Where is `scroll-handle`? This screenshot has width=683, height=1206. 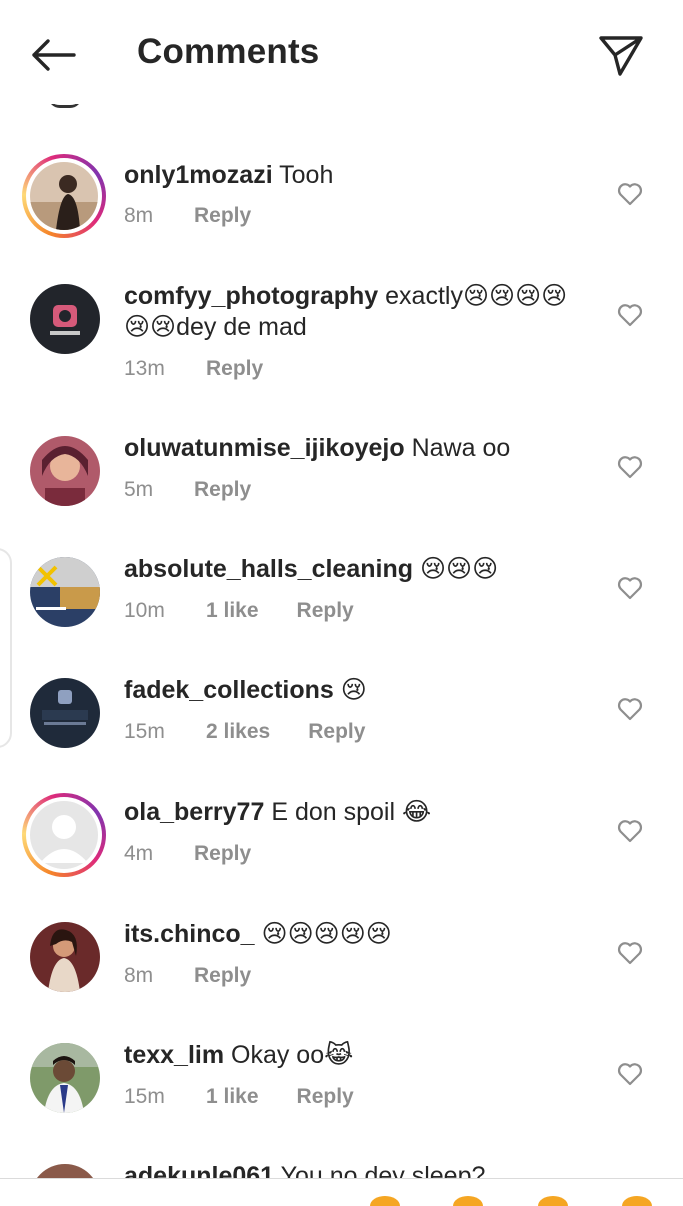 scroll-handle is located at coordinates (6, 648).